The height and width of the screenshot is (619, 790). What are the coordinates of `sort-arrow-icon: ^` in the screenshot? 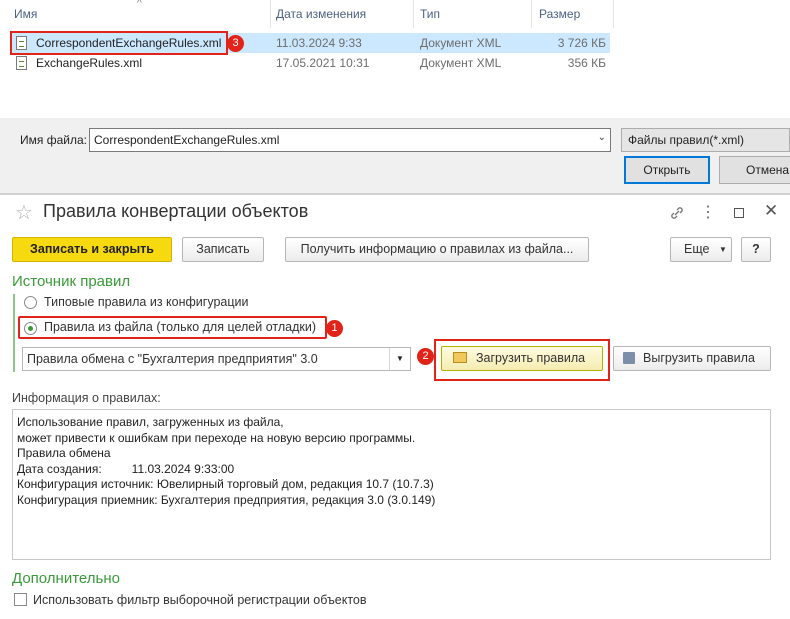 It's located at (139, 4).